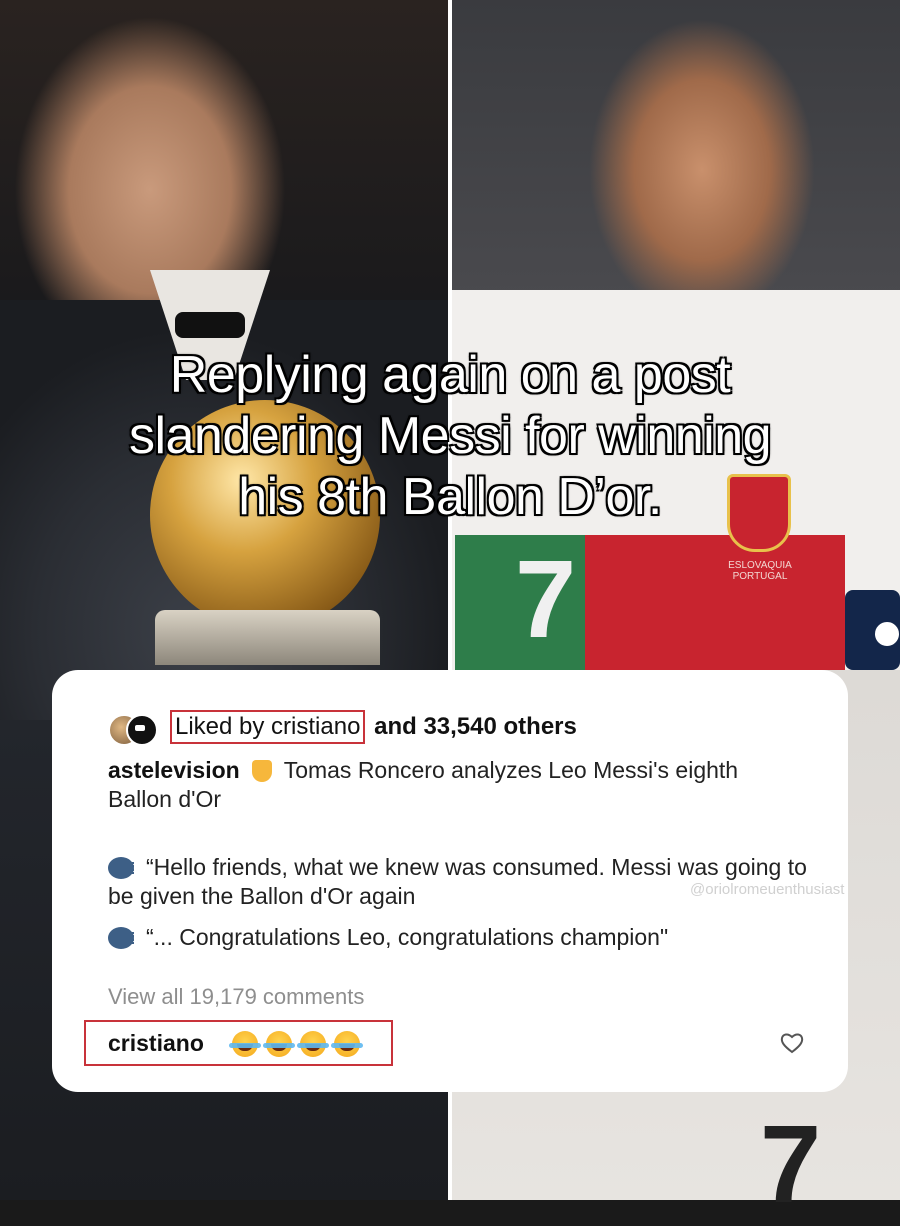 The image size is (900, 1226). I want to click on caption-username: astelevision, so click(174, 770).